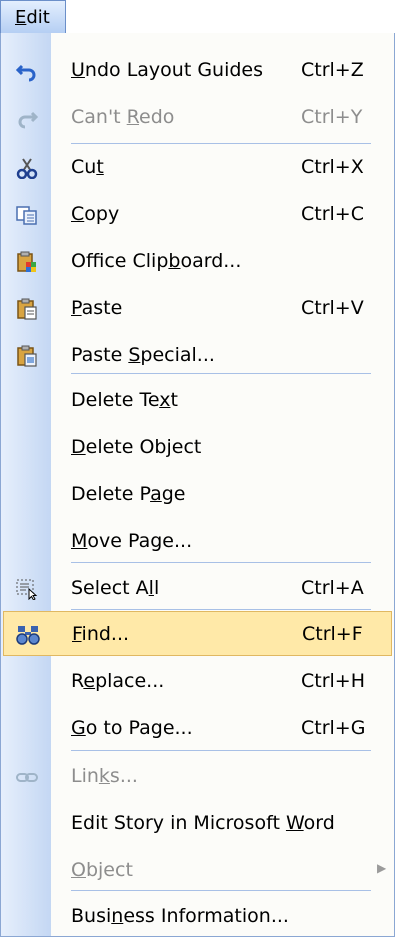 Image resolution: width=395 pixels, height=940 pixels. I want to click on menu-item-undo: Undo Layout Guides Ctrl+Z, so click(198, 70).